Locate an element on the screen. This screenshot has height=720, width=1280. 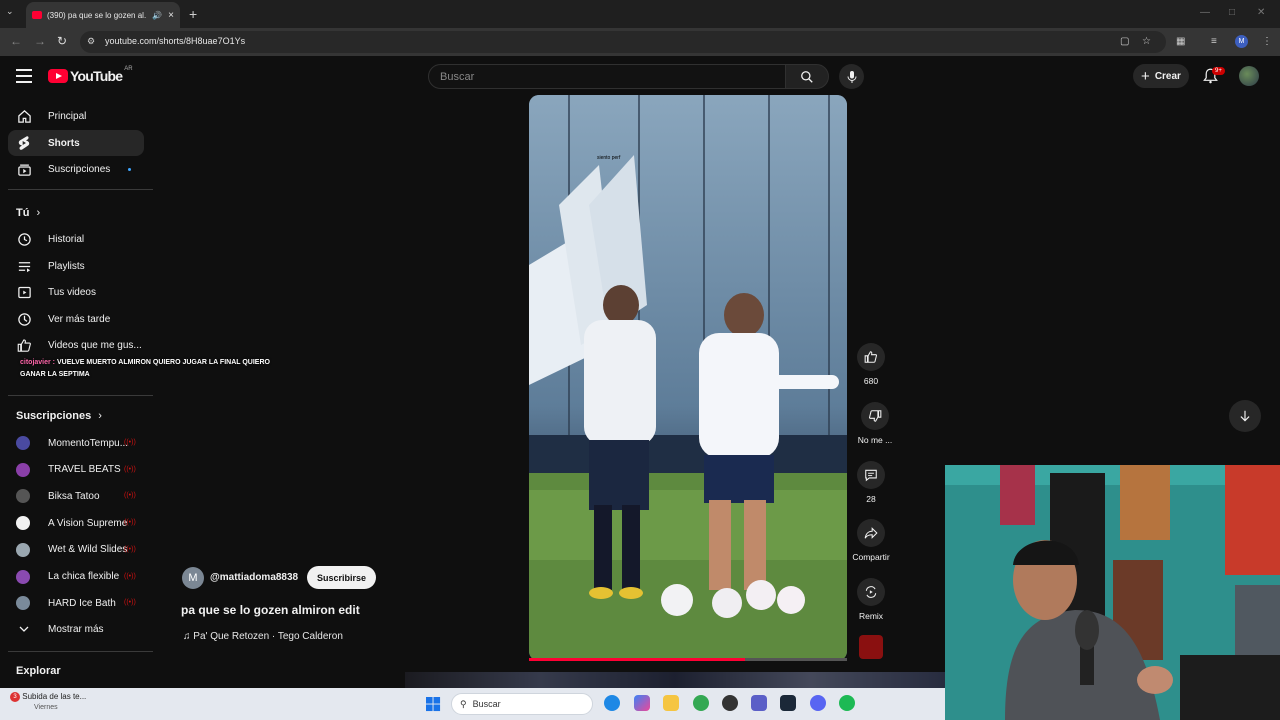
sidebar-item-principal: Principal is located at coordinates (76, 116).